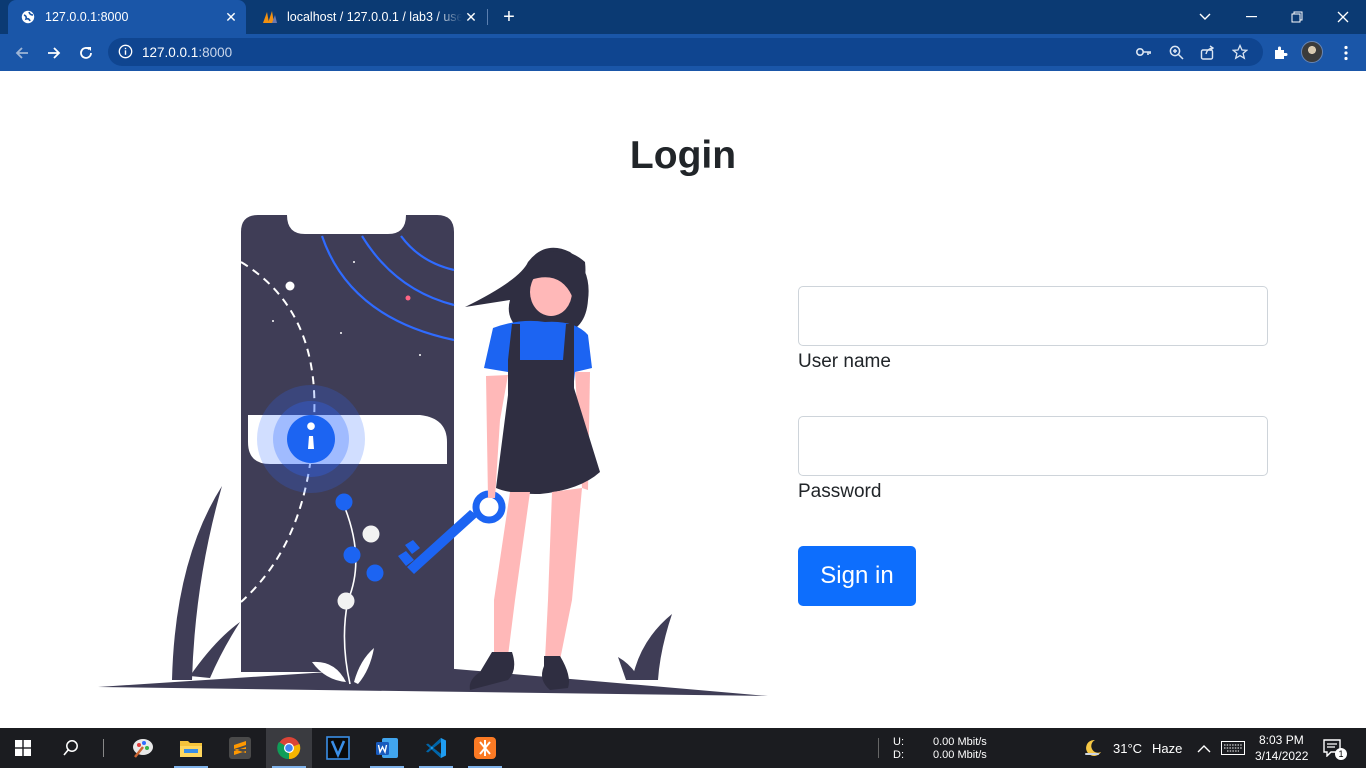 This screenshot has height=768, width=1366. What do you see at coordinates (143, 748) in the screenshot?
I see `paint-app-icon` at bounding box center [143, 748].